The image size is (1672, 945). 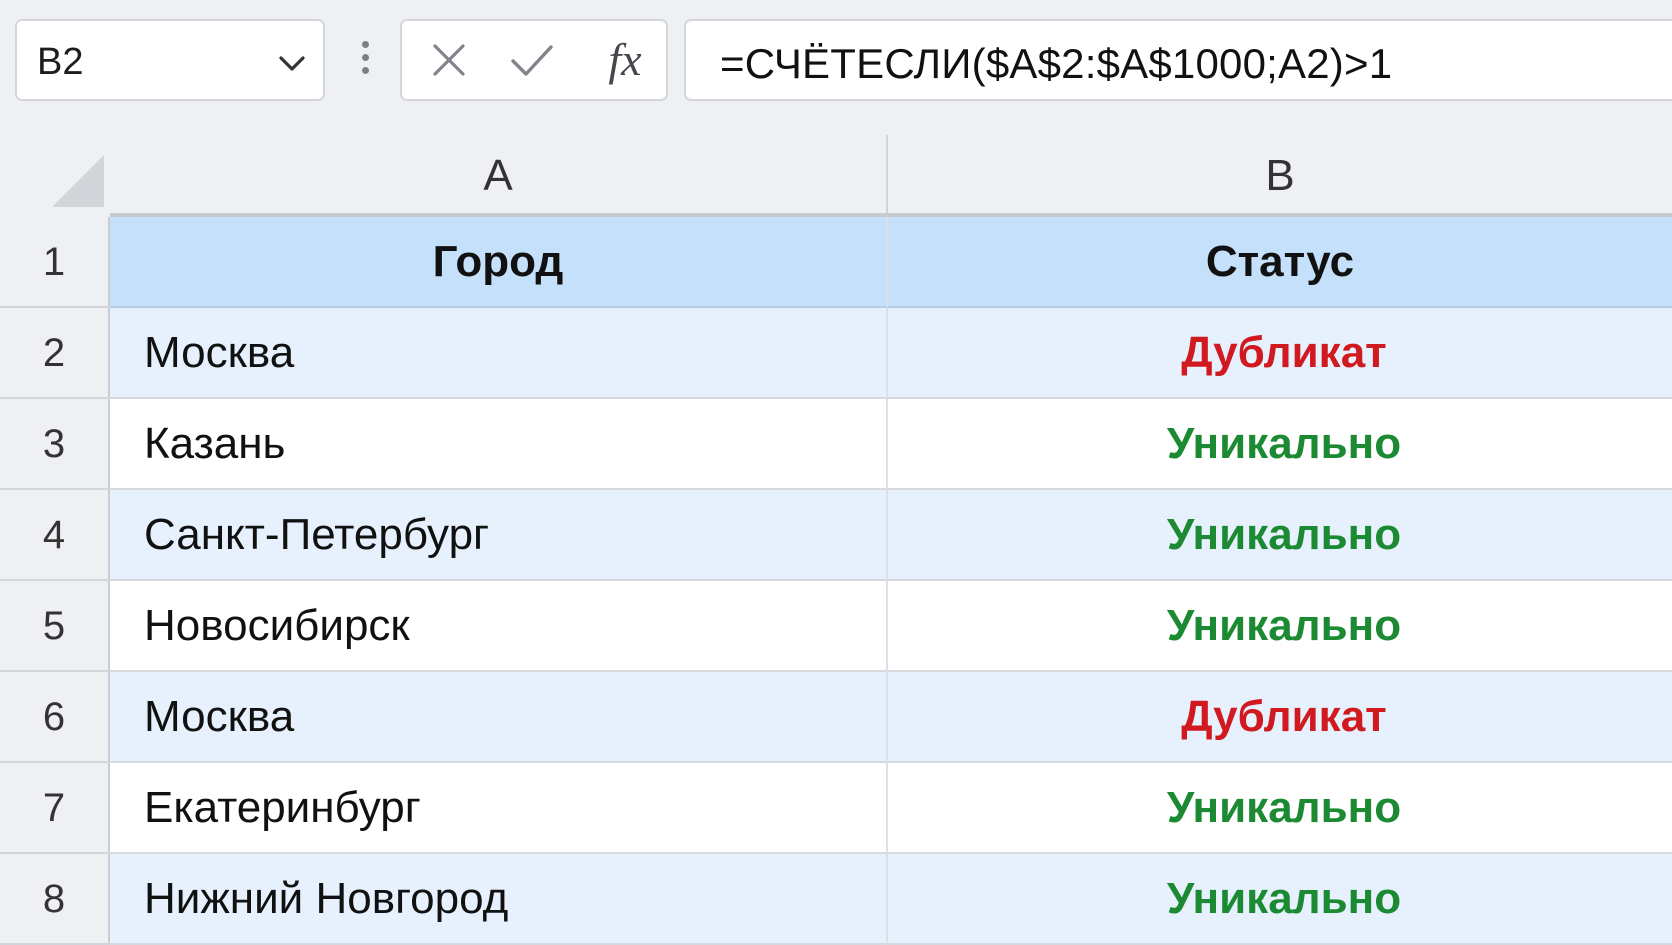 I want to click on header-cell-status: Статус, so click(x=1280, y=262).